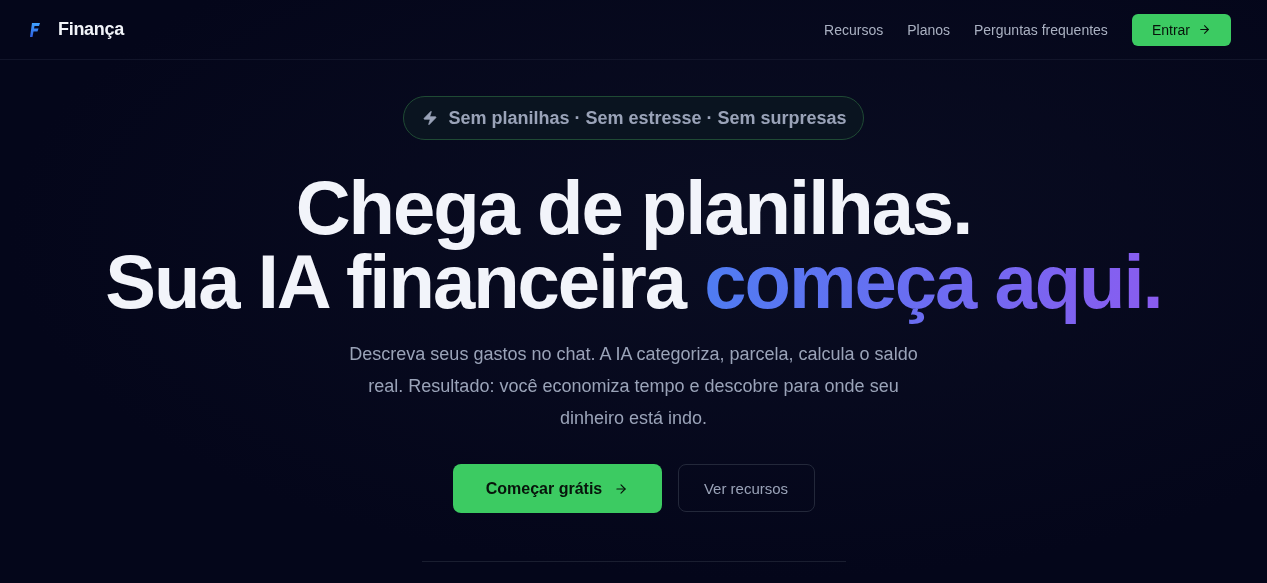 The image size is (1267, 583). I want to click on nav-link: Recursos, so click(854, 29).